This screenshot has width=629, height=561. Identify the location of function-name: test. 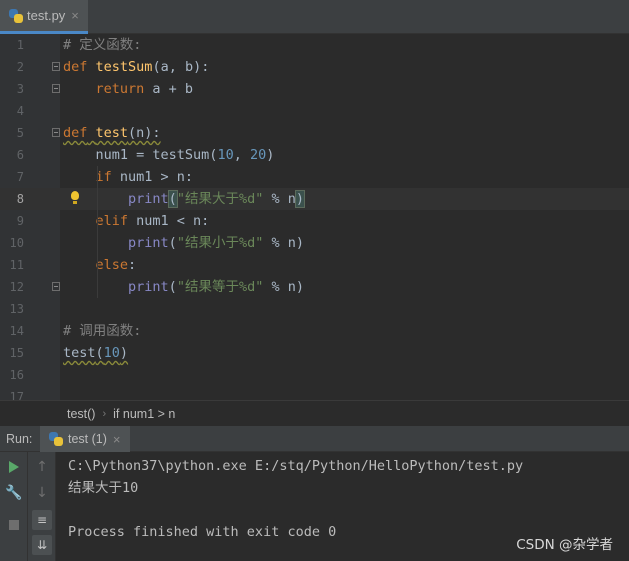
(112, 133).